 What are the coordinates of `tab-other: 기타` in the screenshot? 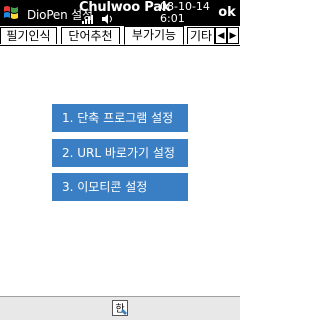 It's located at (201, 35).